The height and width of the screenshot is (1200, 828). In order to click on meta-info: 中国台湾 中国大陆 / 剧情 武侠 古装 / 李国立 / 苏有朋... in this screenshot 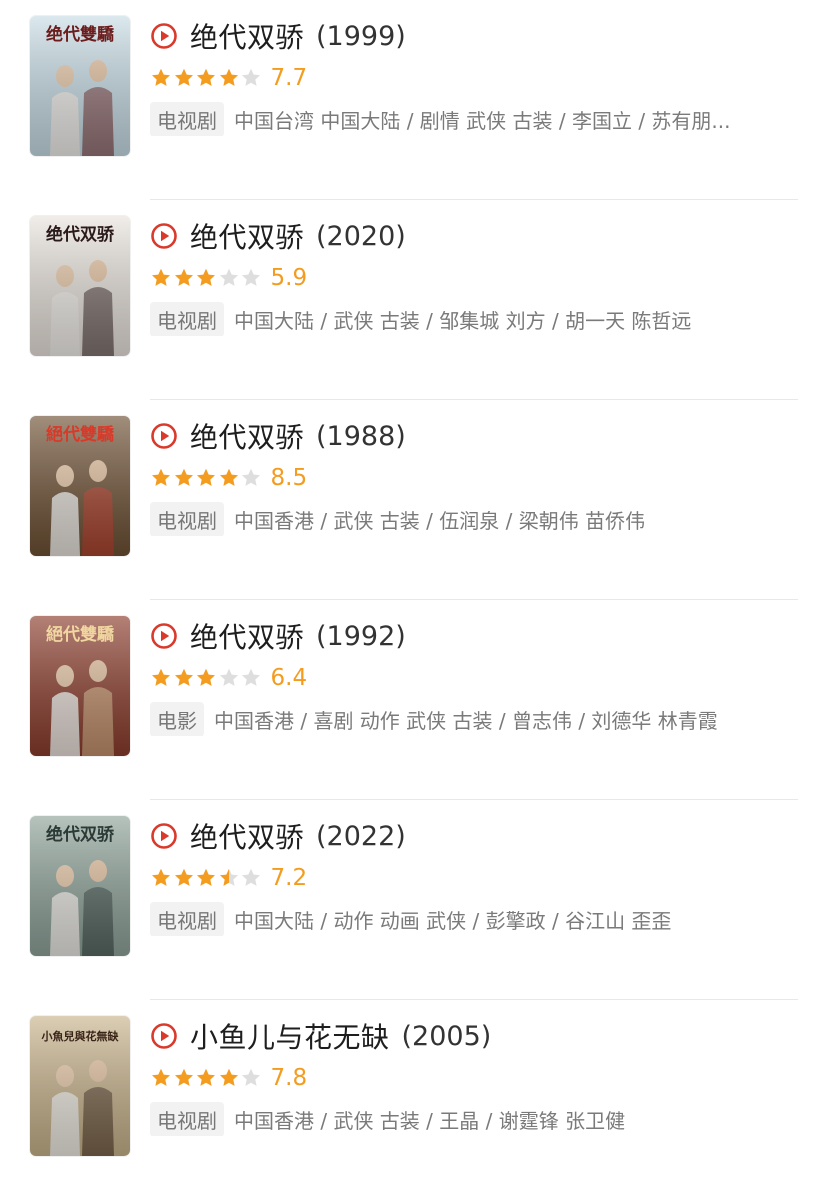, I will do `click(482, 120)`.